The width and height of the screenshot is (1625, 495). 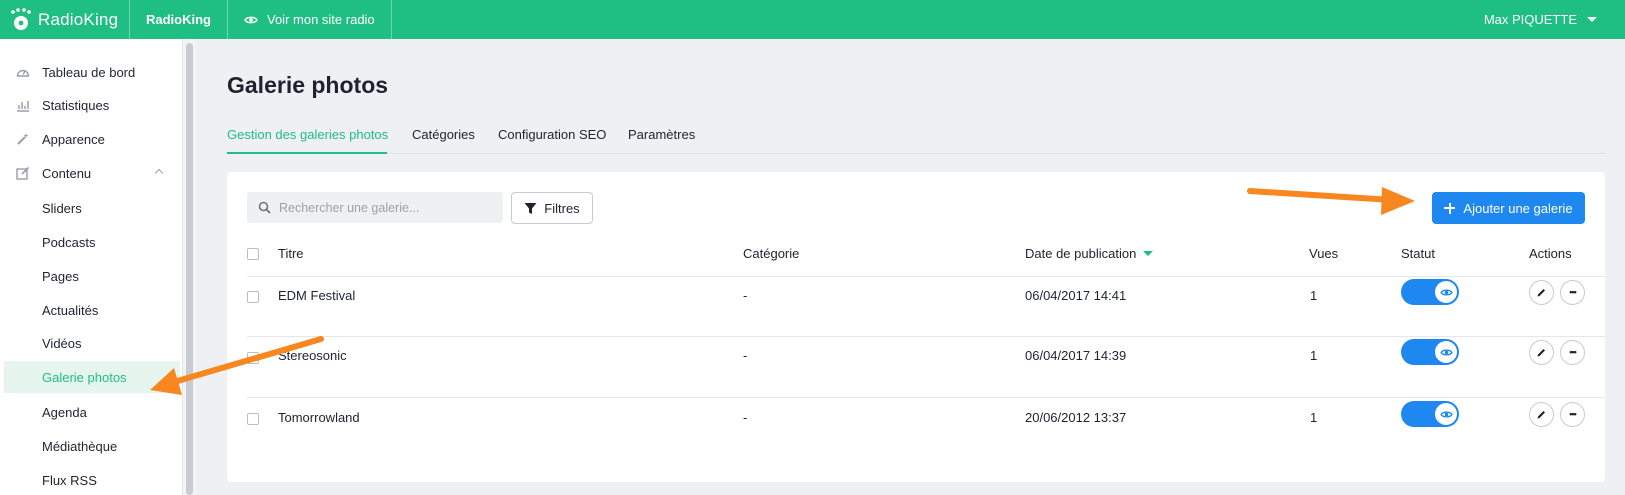 I want to click on search-box, so click(x=375, y=207).